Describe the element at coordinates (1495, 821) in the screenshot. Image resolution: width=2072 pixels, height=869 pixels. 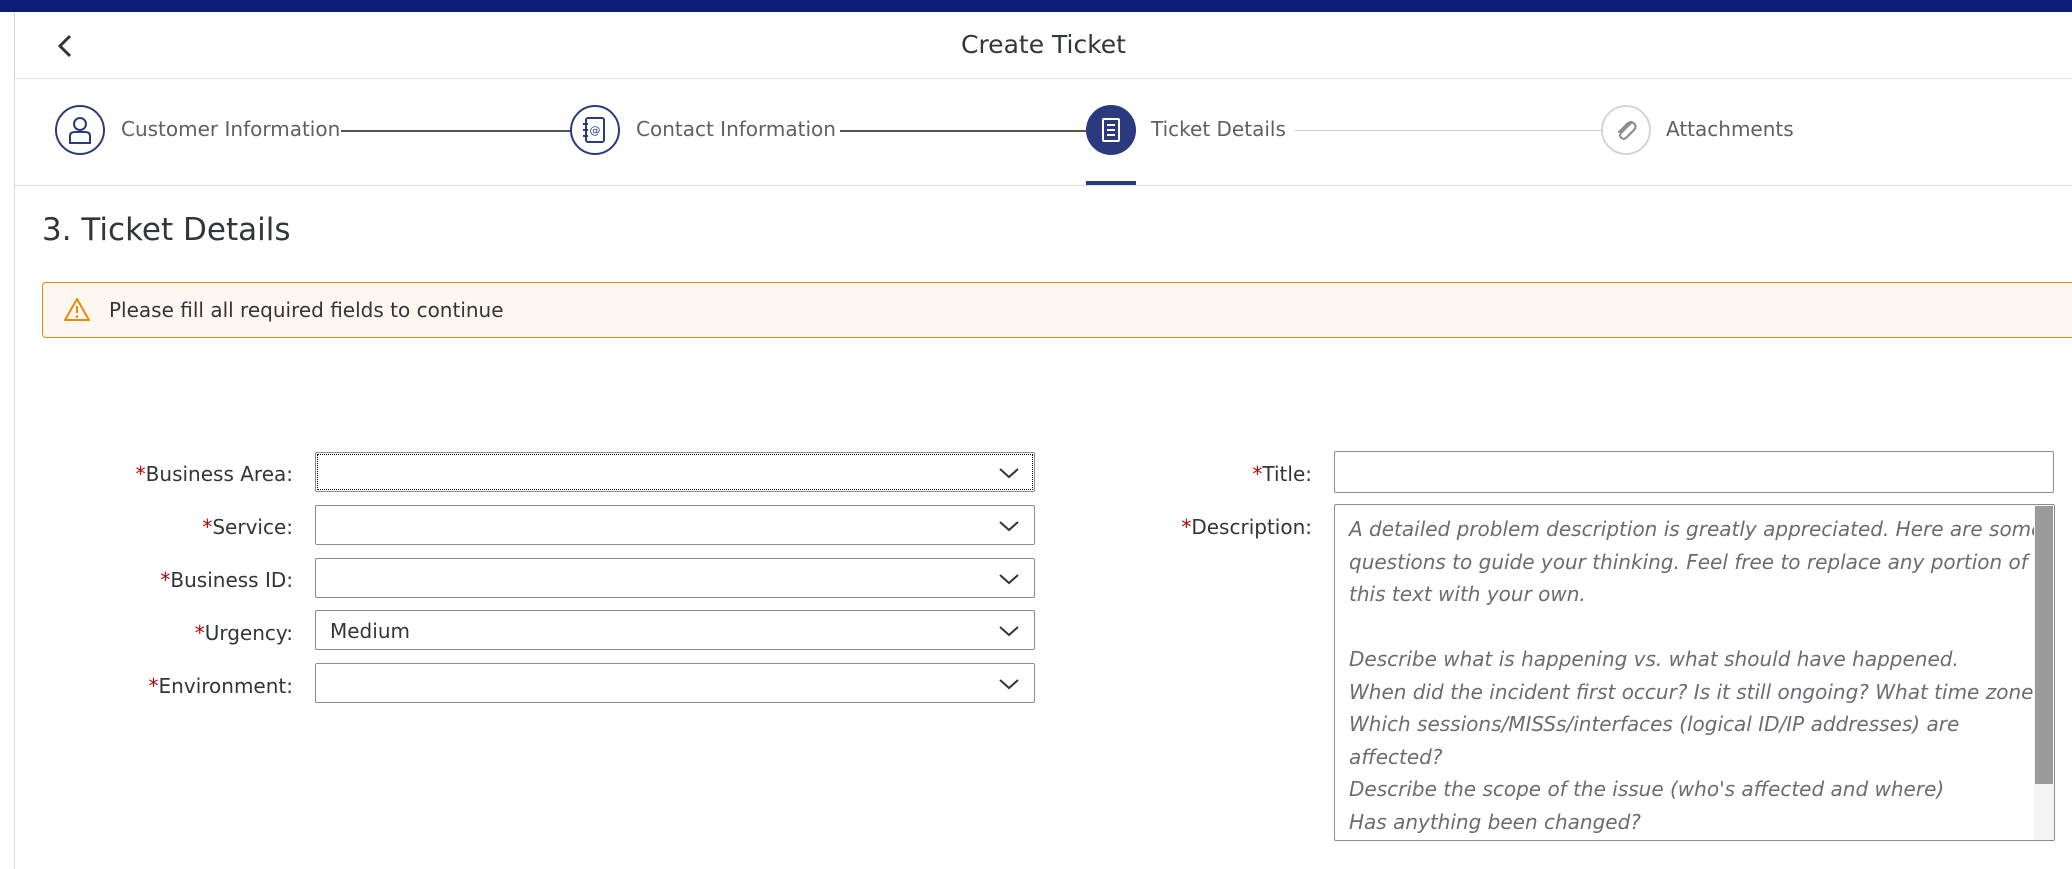
I see `description-line: Has anything been changed?` at that location.